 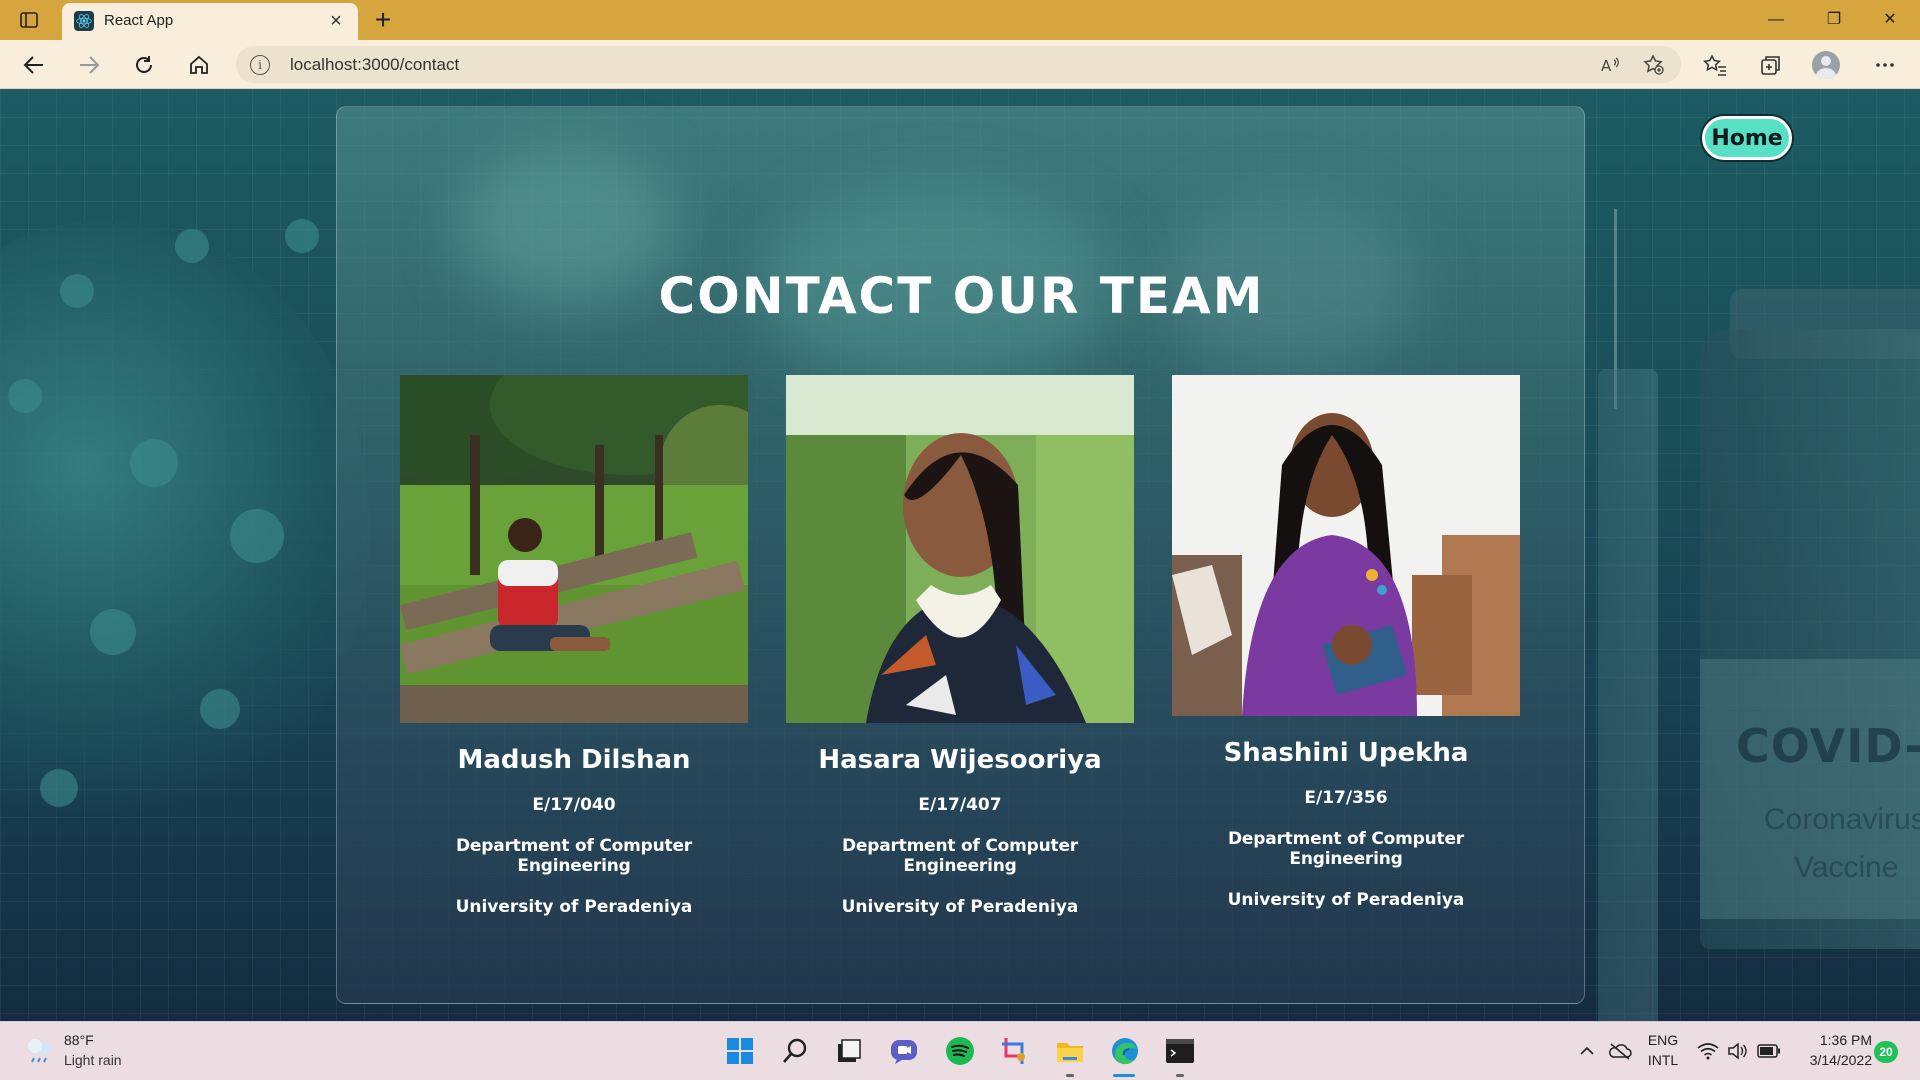 What do you see at coordinates (1738, 1051) in the screenshot?
I see `volume-icon` at bounding box center [1738, 1051].